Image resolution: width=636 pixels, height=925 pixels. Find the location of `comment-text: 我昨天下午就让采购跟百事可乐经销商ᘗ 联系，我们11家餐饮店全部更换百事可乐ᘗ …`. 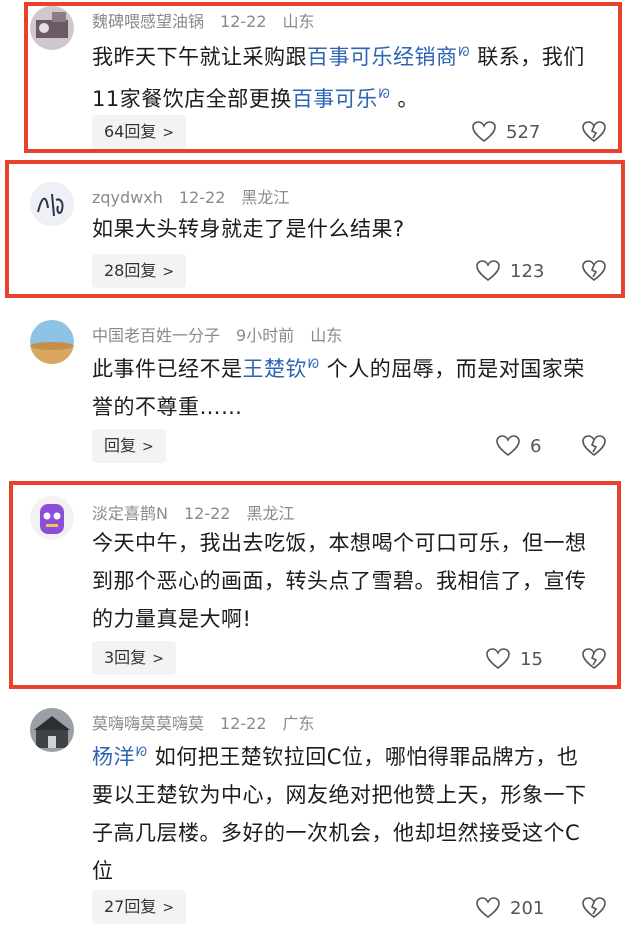

comment-text: 我昨天下午就让采购跟百事可乐经销商ᘗ 联系，我们11家餐饮店全部更换百事可乐ᘗ … is located at coordinates (338, 78).